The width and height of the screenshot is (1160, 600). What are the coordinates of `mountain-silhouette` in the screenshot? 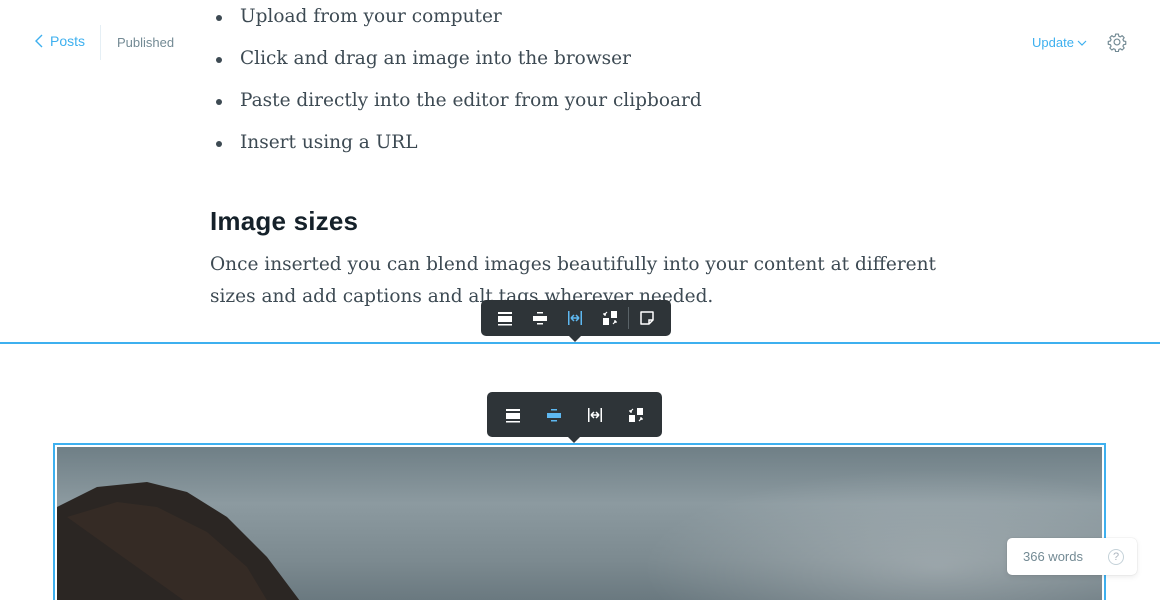 It's located at (178, 541).